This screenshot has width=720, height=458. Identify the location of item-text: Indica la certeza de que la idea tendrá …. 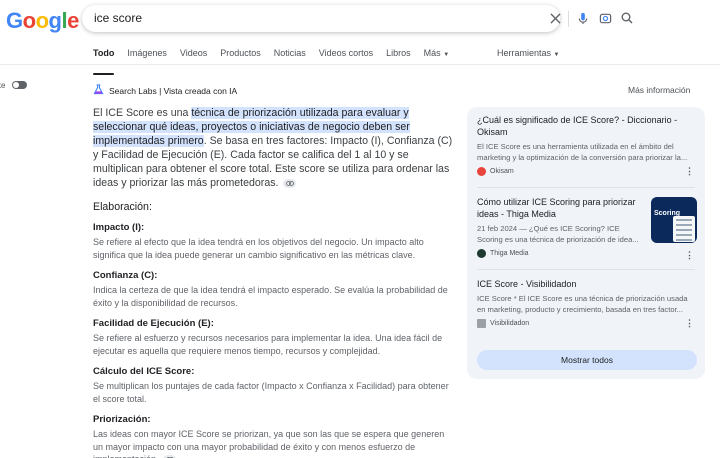
(270, 296).